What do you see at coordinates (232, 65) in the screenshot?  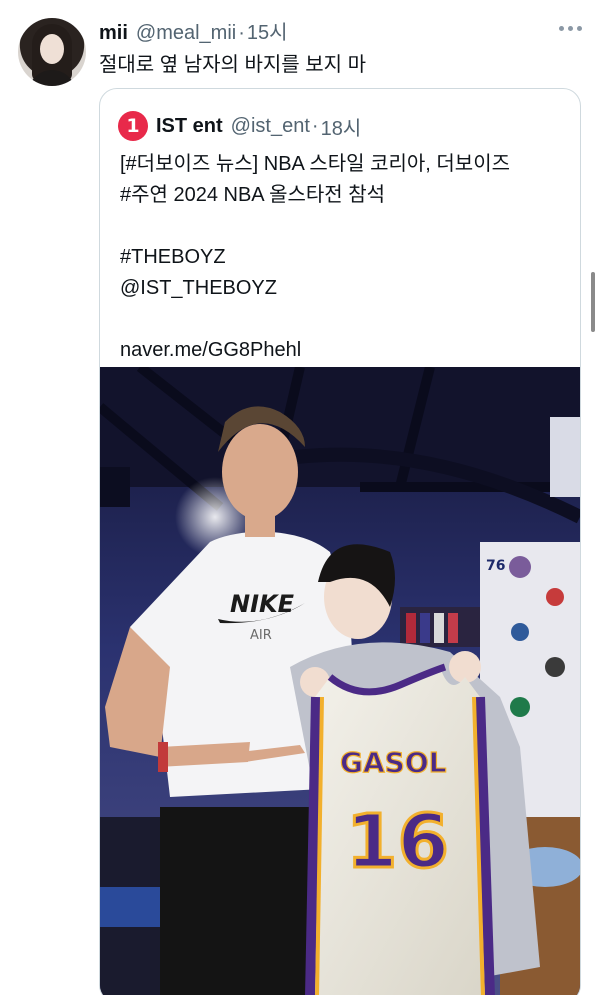 I see `tweet-text: 절대로 옆 남자의 바지를 보지 마` at bounding box center [232, 65].